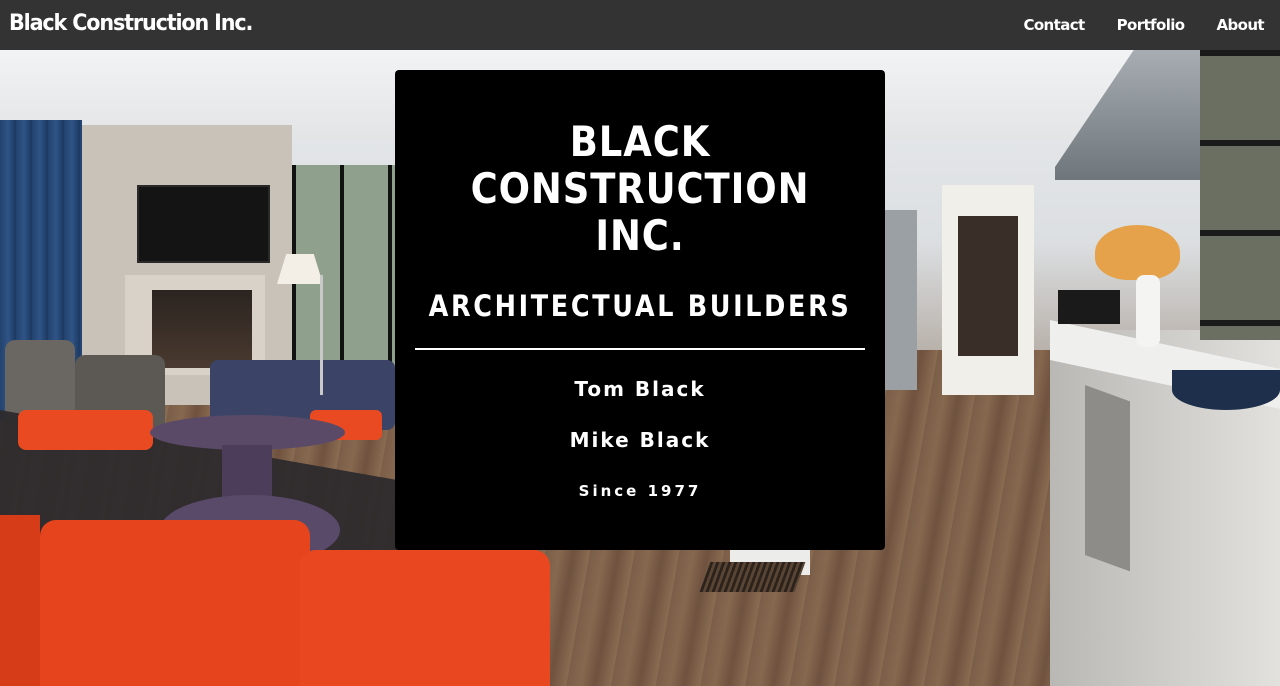 Image resolution: width=1280 pixels, height=686 pixels. I want to click on nav-links: Contact Portfolio About, so click(1143, 25).